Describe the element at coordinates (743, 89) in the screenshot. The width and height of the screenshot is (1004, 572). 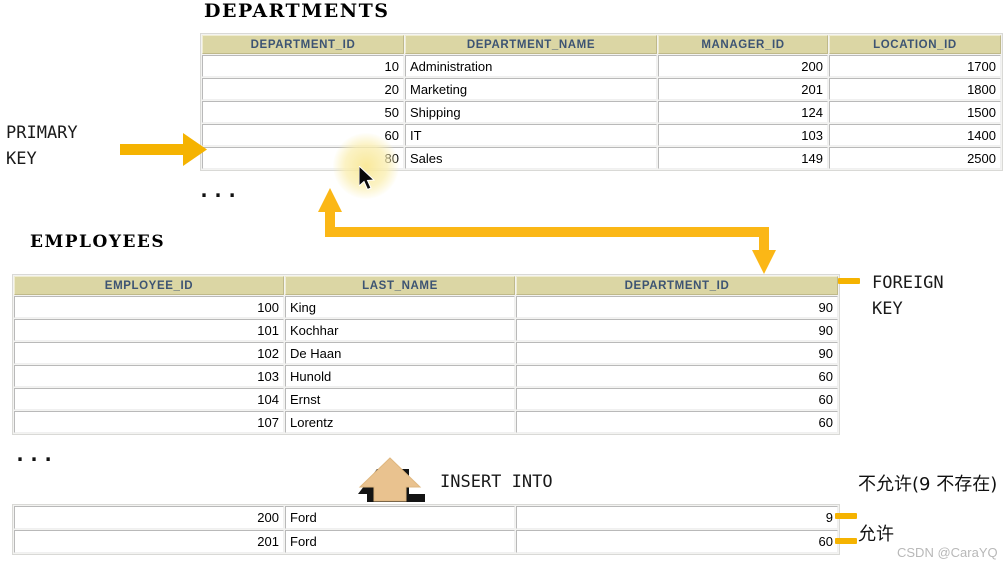
I see `cell-manager-id: 201` at that location.